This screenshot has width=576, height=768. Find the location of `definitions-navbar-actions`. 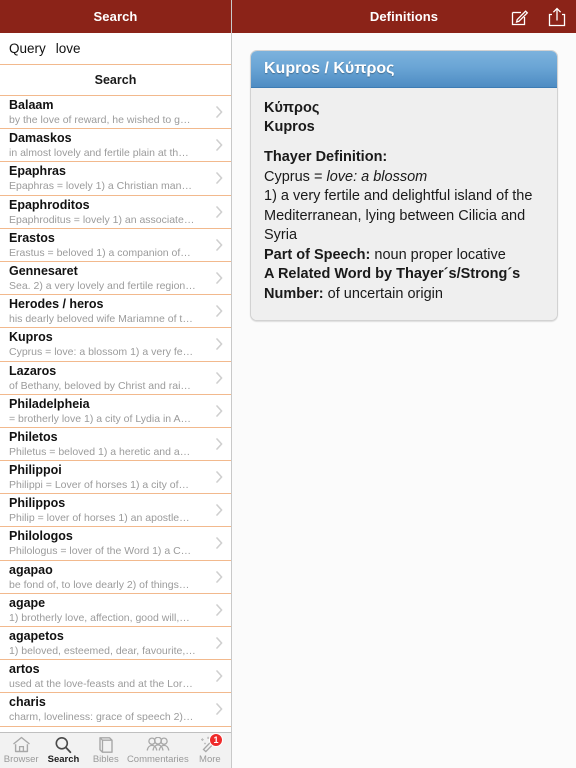

definitions-navbar-actions is located at coordinates (538, 16).